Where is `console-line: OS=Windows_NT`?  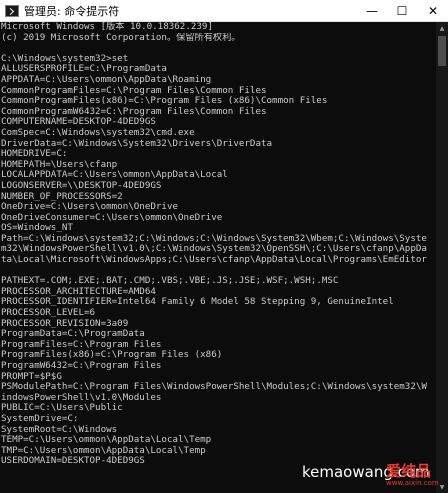
console-line: OS=Windows_NT is located at coordinates (37, 228).